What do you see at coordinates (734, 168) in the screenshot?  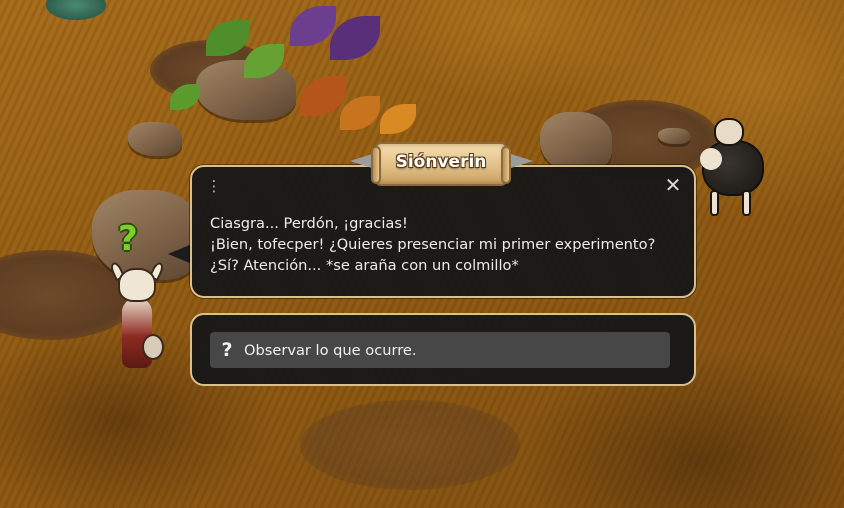 I see `creature` at bounding box center [734, 168].